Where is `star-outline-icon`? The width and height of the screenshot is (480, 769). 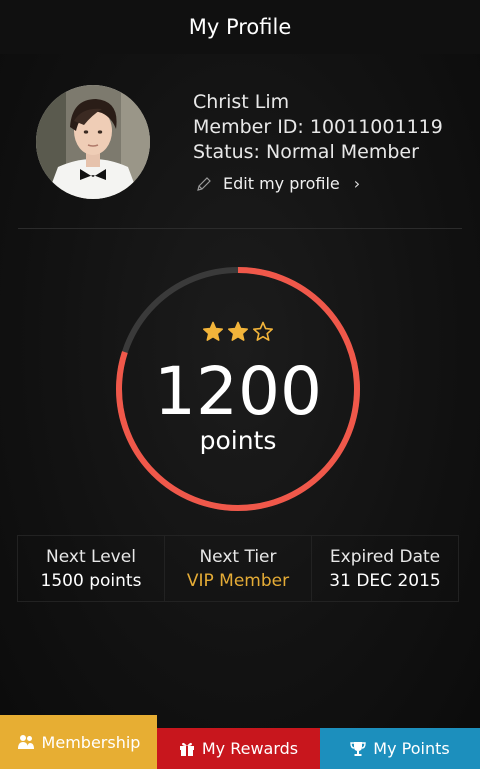
star-outline-icon is located at coordinates (263, 331).